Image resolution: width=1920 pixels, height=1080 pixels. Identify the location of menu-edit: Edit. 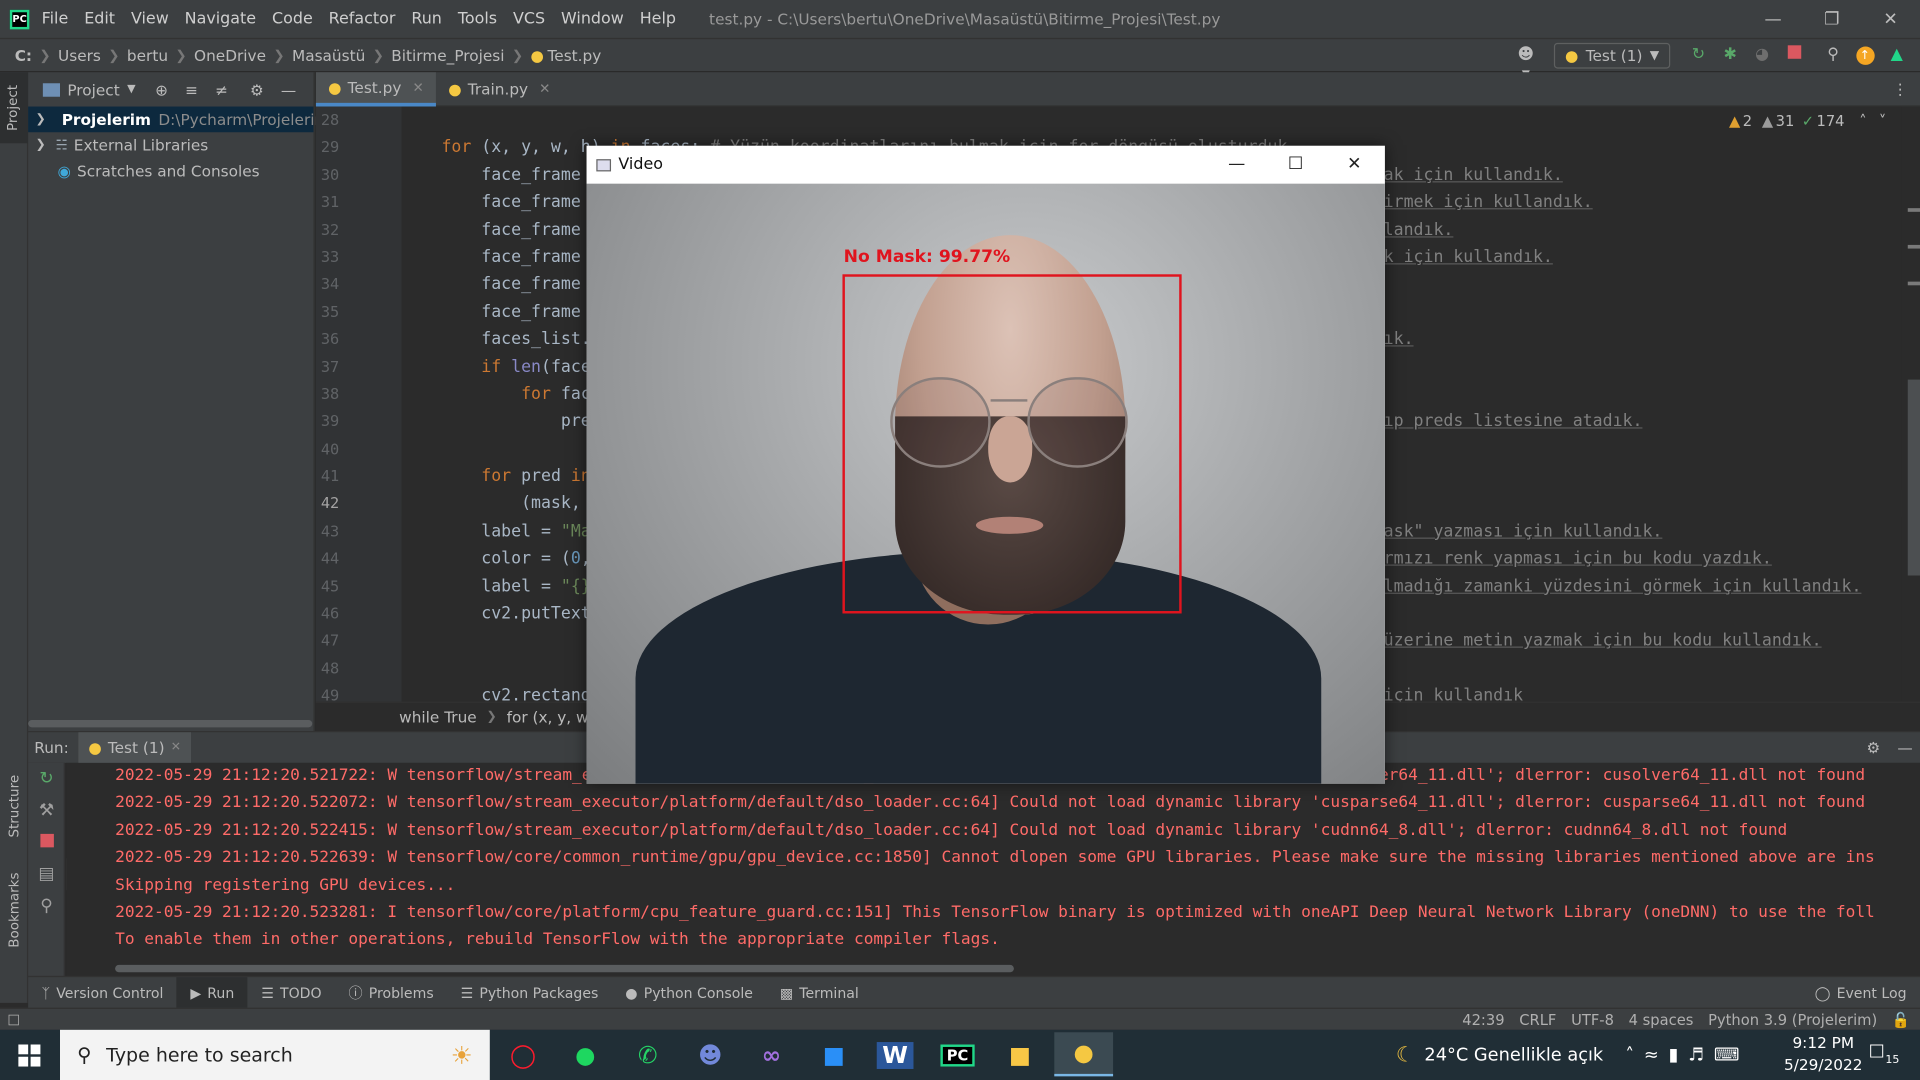
(99, 19).